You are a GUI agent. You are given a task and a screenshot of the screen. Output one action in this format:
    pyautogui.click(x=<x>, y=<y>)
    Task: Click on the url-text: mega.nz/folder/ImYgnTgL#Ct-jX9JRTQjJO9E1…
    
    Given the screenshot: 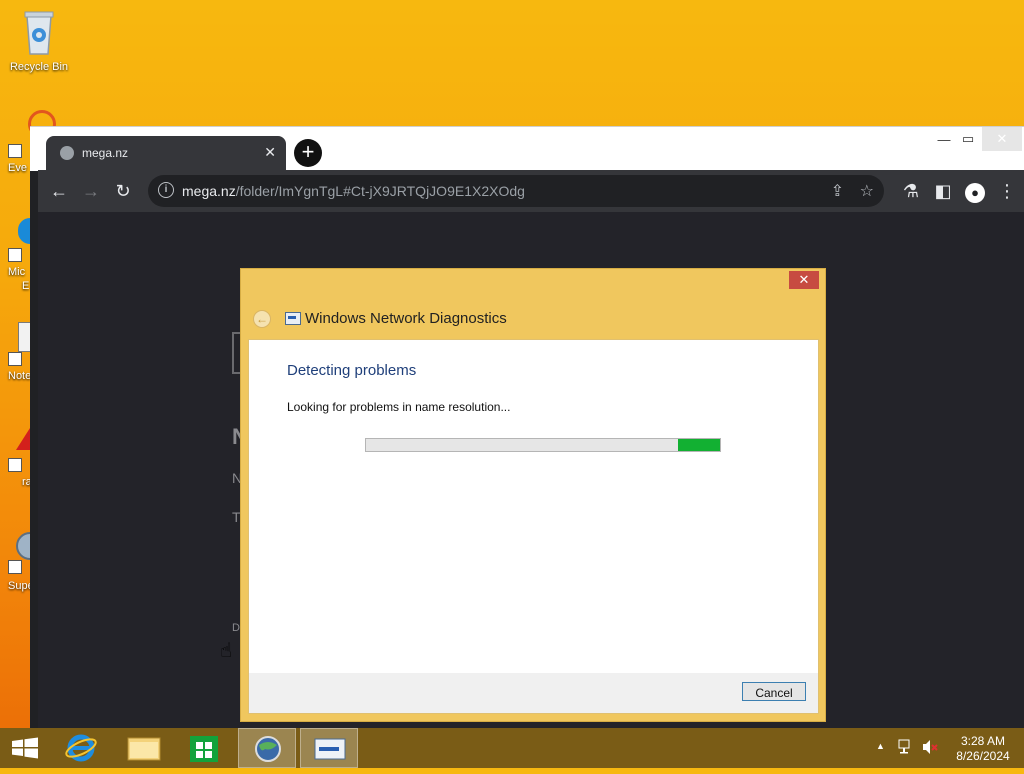 What is the action you would take?
    pyautogui.click(x=353, y=191)
    